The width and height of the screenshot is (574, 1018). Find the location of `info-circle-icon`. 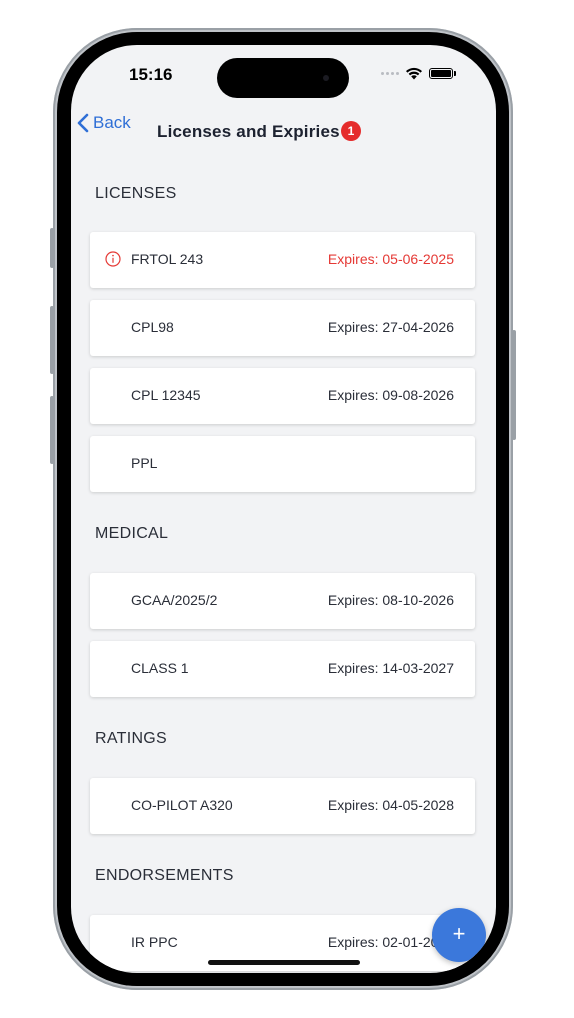

info-circle-icon is located at coordinates (113, 259).